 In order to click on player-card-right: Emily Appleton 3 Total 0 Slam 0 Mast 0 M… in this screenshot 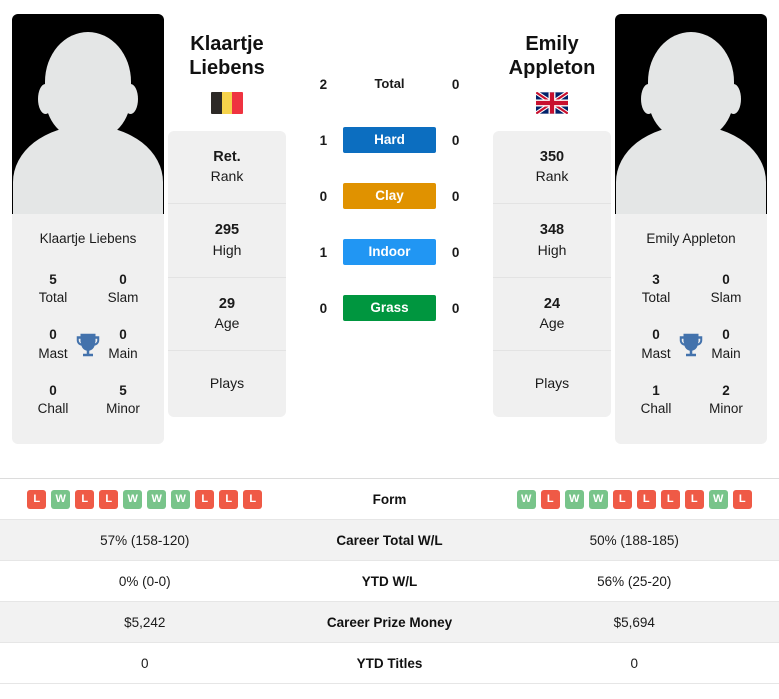, I will do `click(691, 229)`.